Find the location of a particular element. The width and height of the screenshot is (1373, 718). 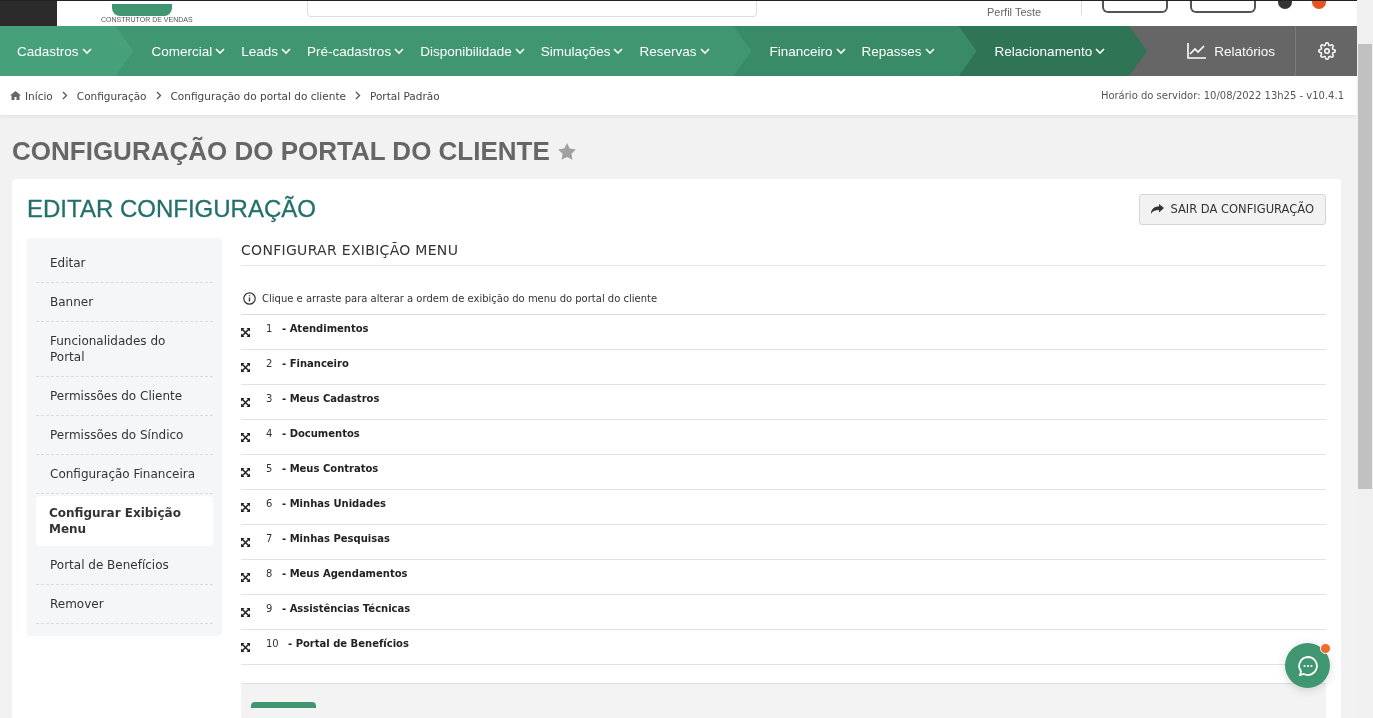

menu-item-label: - Portal de Benefícios is located at coordinates (348, 643).